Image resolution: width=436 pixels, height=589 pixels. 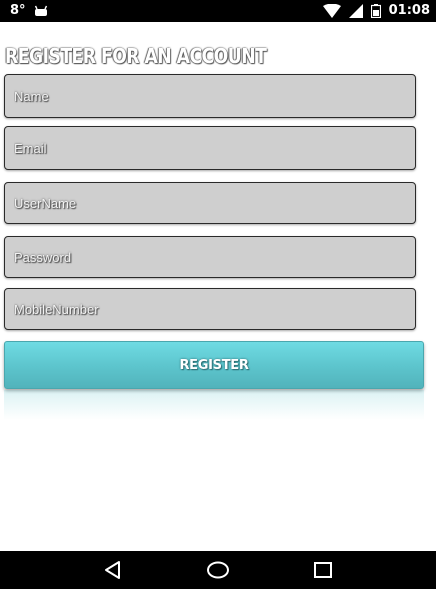 I want to click on temperature-text: 8°, so click(x=18, y=10).